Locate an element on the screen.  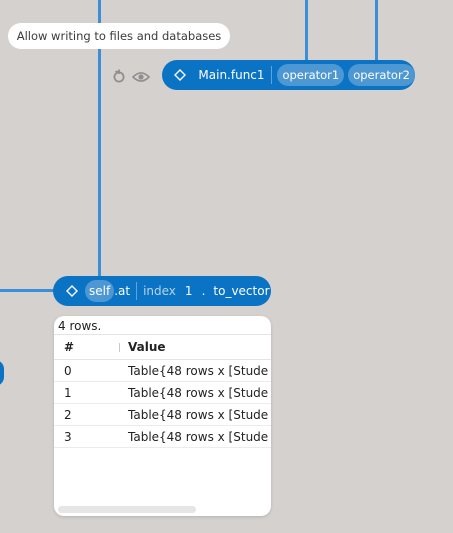
wire-vertical-op2 is located at coordinates (376, 32).